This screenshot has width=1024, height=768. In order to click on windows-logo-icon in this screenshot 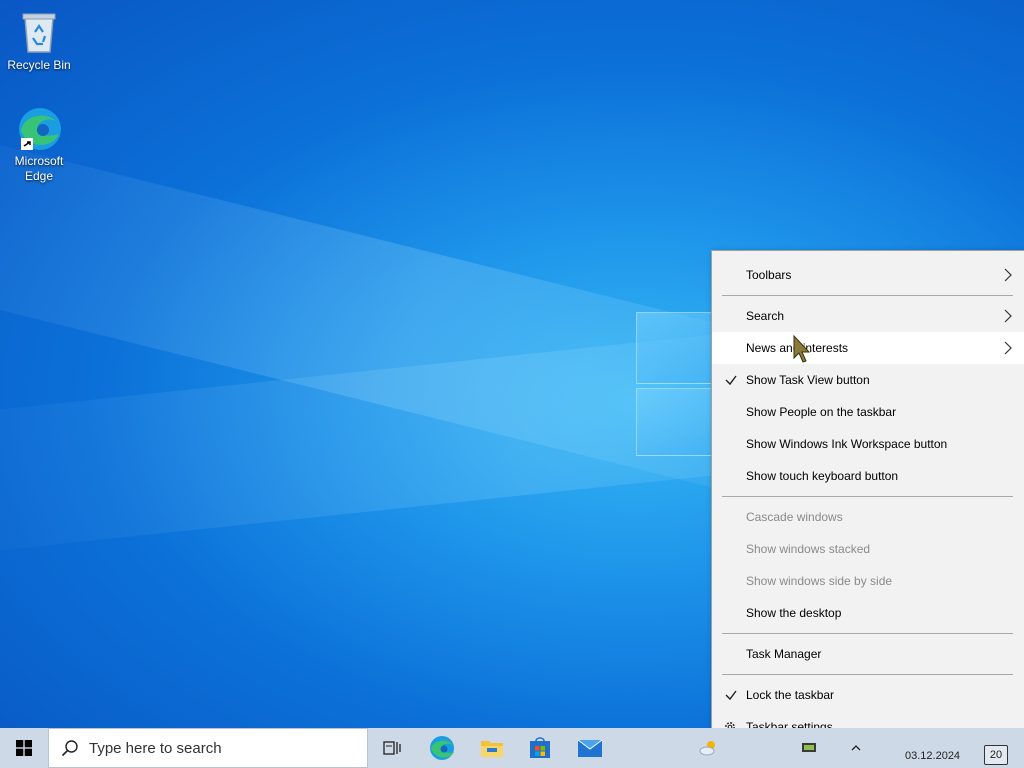, I will do `click(24, 748)`.